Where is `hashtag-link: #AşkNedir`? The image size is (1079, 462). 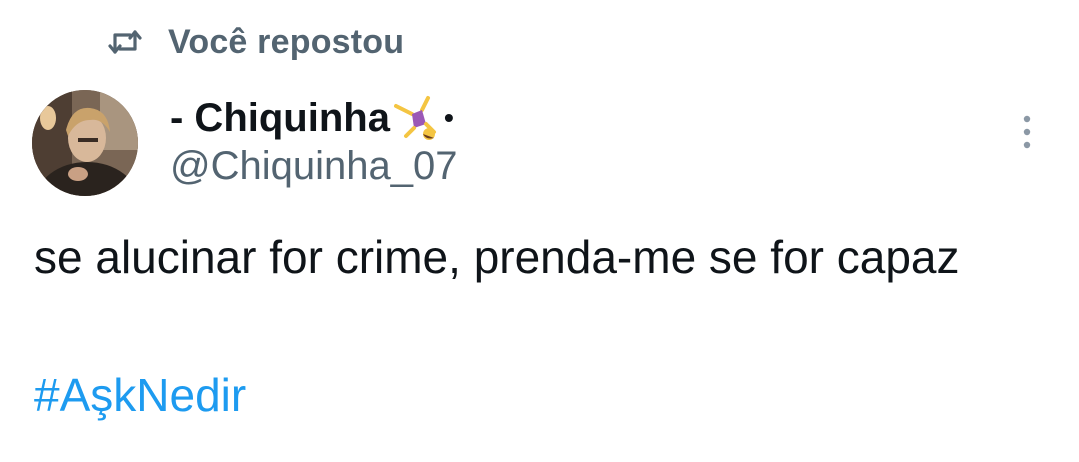 hashtag-link: #AşkNedir is located at coordinates (140, 395).